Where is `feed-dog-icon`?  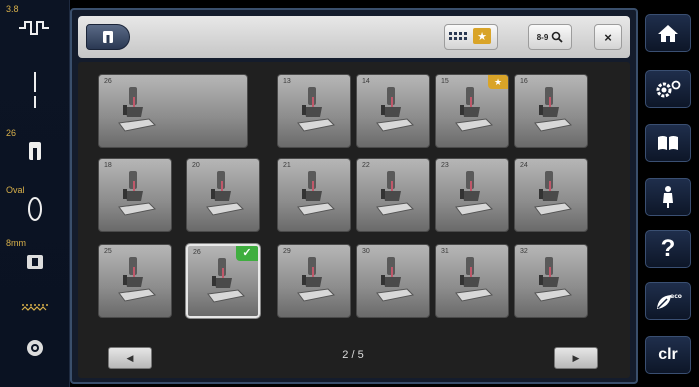 feed-dog-icon is located at coordinates (35, 309).